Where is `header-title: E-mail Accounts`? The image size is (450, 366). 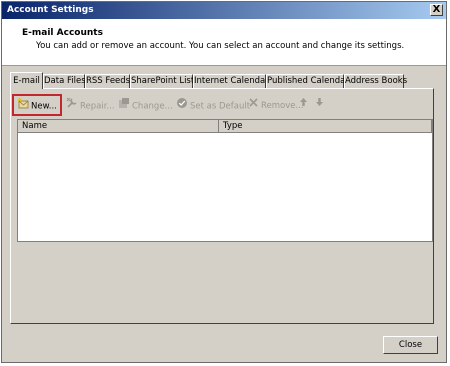
header-title: E-mail Accounts is located at coordinates (62, 33).